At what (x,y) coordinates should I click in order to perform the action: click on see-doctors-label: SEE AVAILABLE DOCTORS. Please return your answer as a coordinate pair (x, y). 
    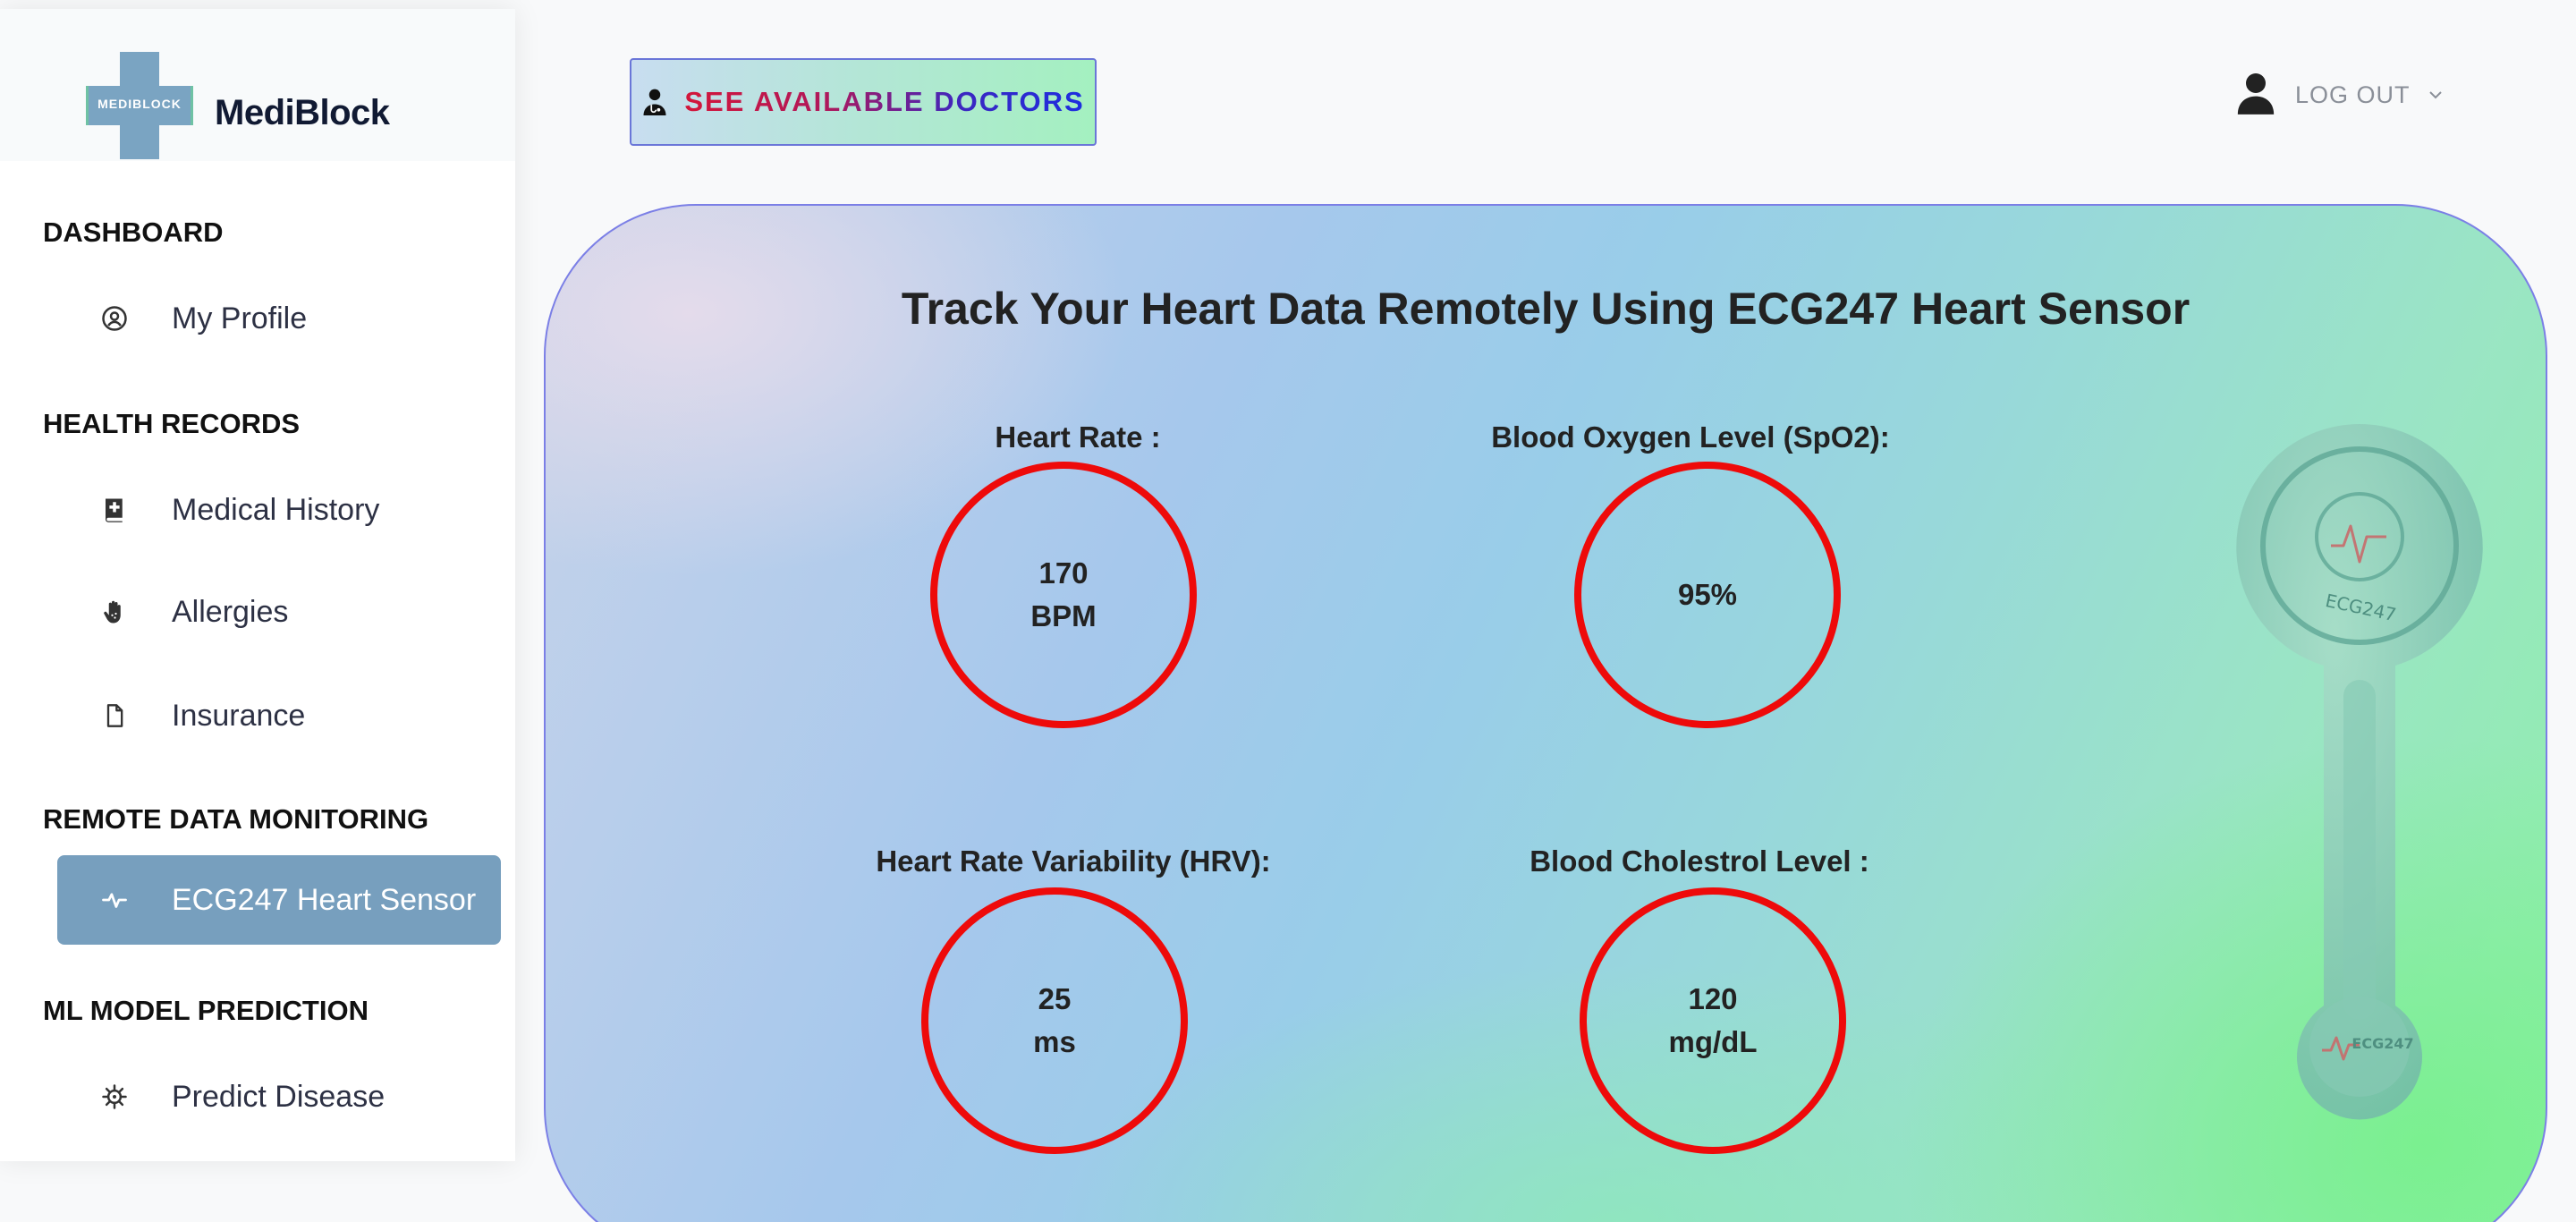
    Looking at the image, I should click on (884, 101).